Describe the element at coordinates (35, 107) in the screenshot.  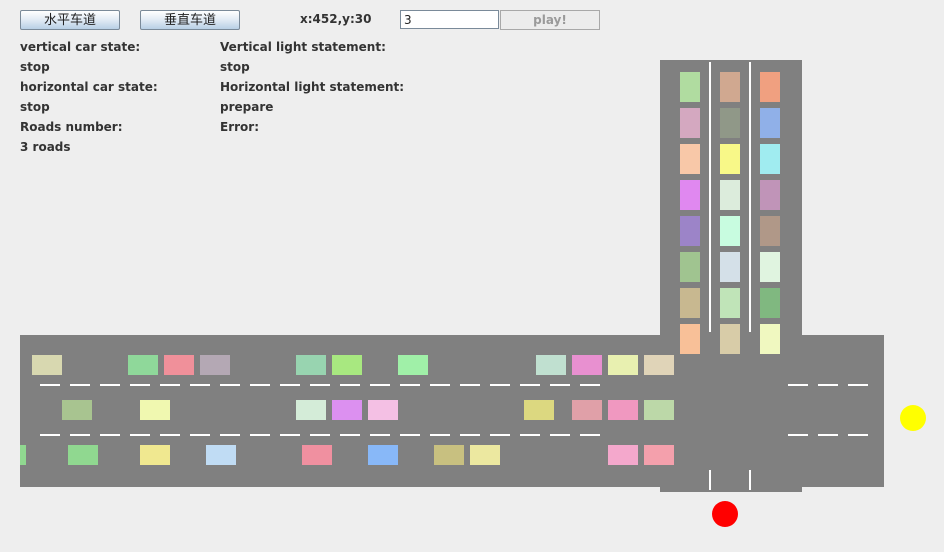
I see `horizontal-car-state-value: stop` at that location.